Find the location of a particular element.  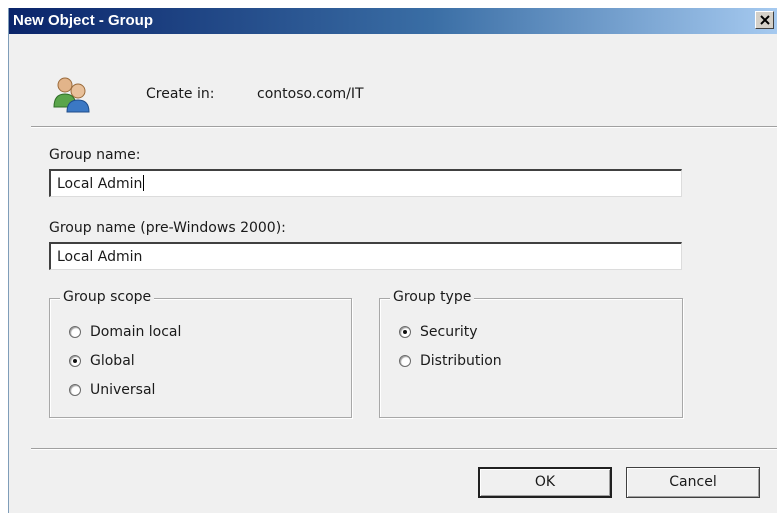

radio-security: Security is located at coordinates (438, 332).